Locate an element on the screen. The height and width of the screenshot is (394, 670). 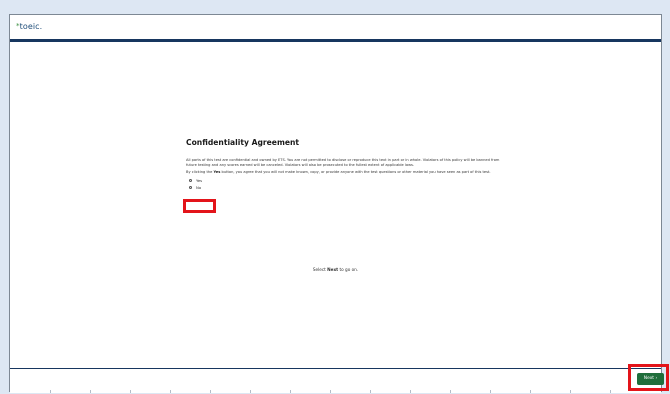
prompt-text-before: Select is located at coordinates (320, 269).